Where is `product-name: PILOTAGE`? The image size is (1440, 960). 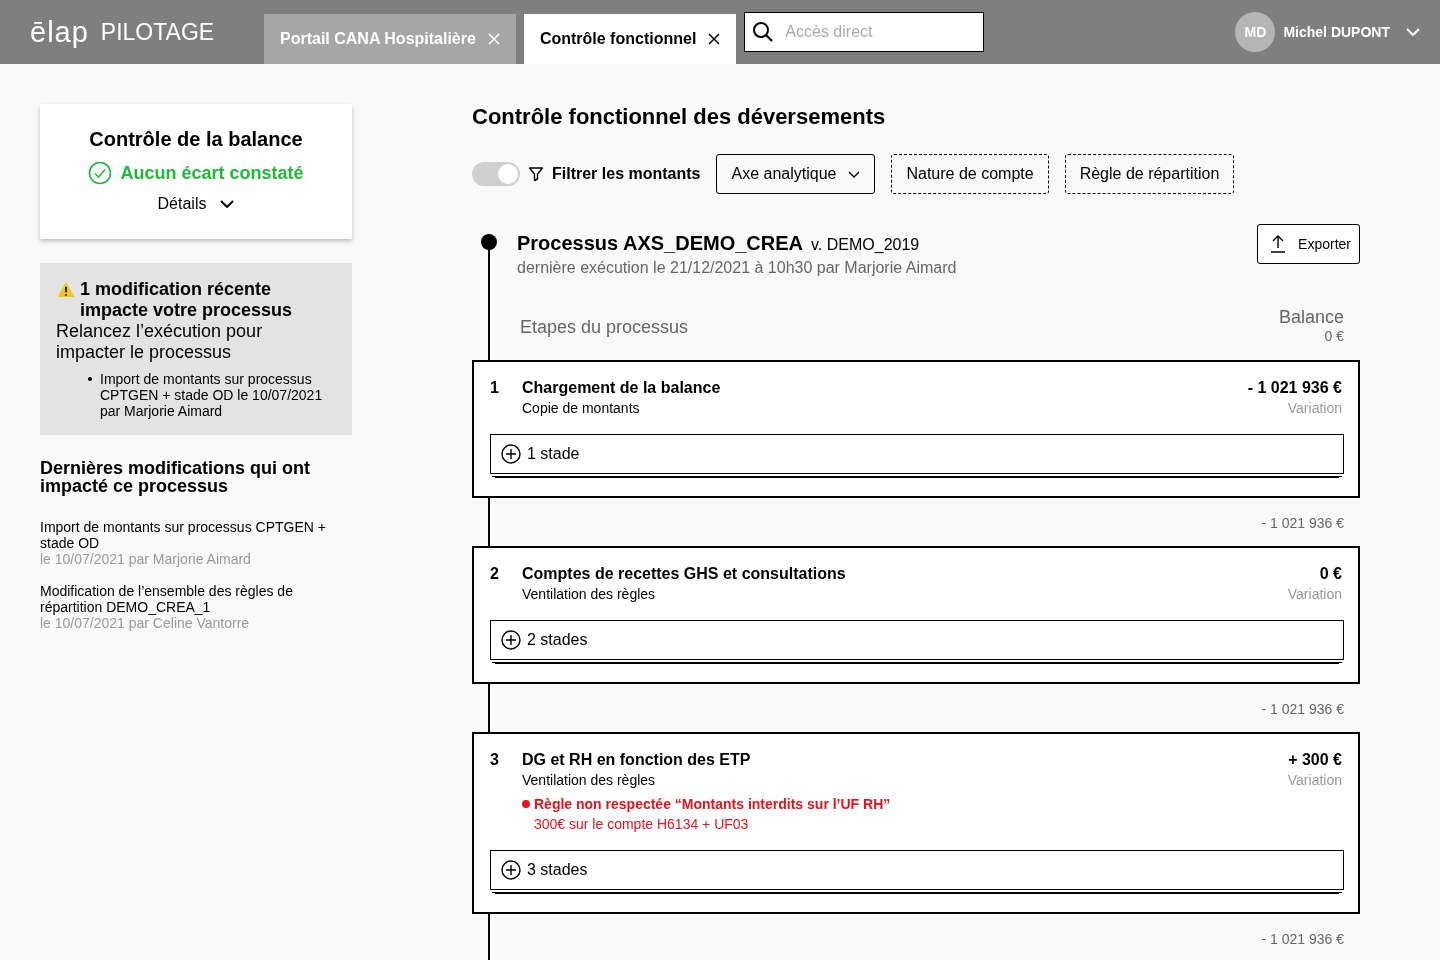 product-name: PILOTAGE is located at coordinates (157, 32).